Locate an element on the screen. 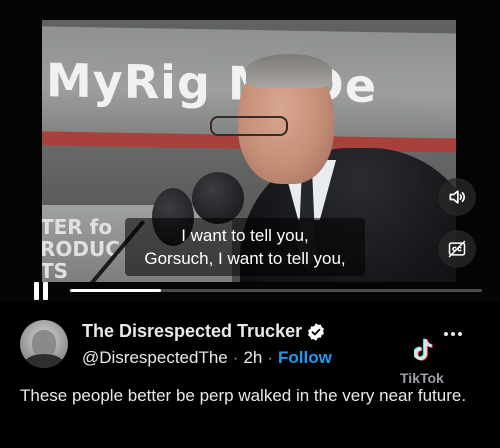 This screenshot has width=500, height=448. more-icon is located at coordinates (446, 334).